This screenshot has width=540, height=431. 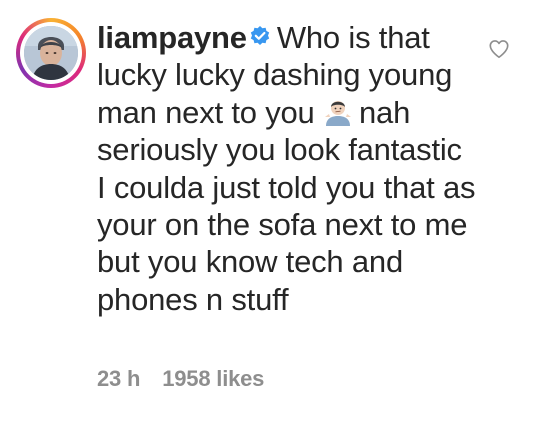 What do you see at coordinates (338, 112) in the screenshot?
I see `man-shrugging-emoji` at bounding box center [338, 112].